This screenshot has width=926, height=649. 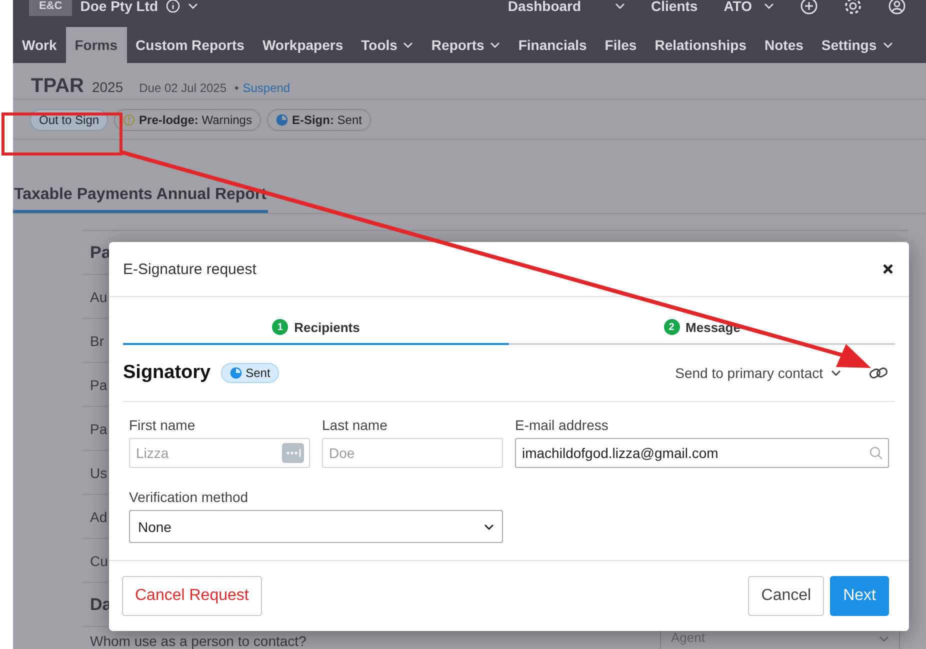 What do you see at coordinates (327, 119) in the screenshot?
I see `badge-label: E-Sign: Sent` at bounding box center [327, 119].